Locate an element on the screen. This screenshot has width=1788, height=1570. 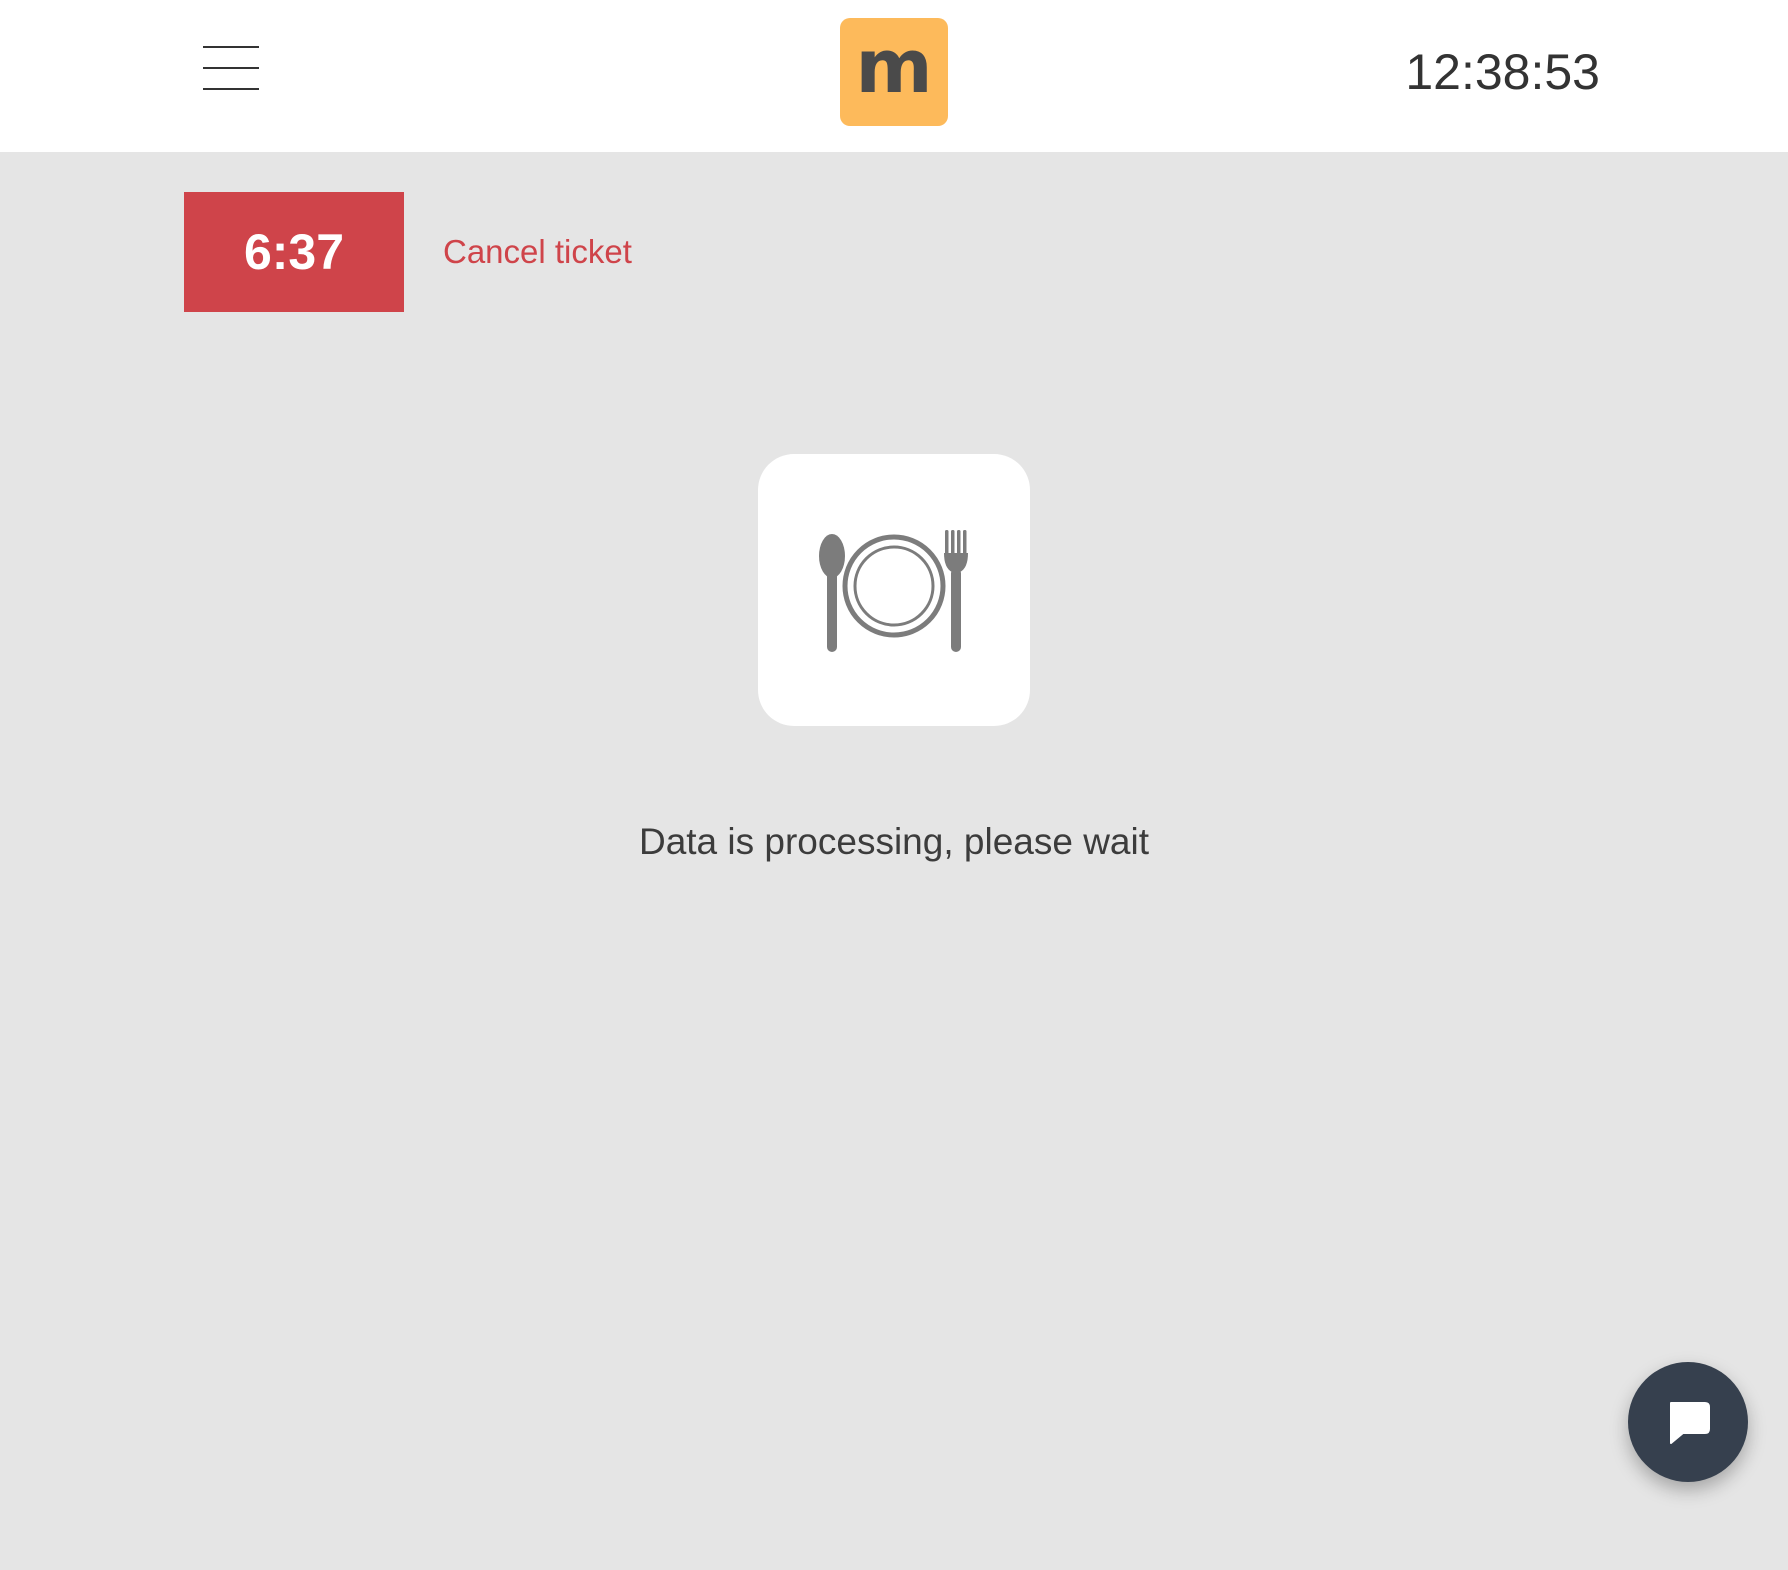
top-header: m 12:38:53 is located at coordinates (894, 76).